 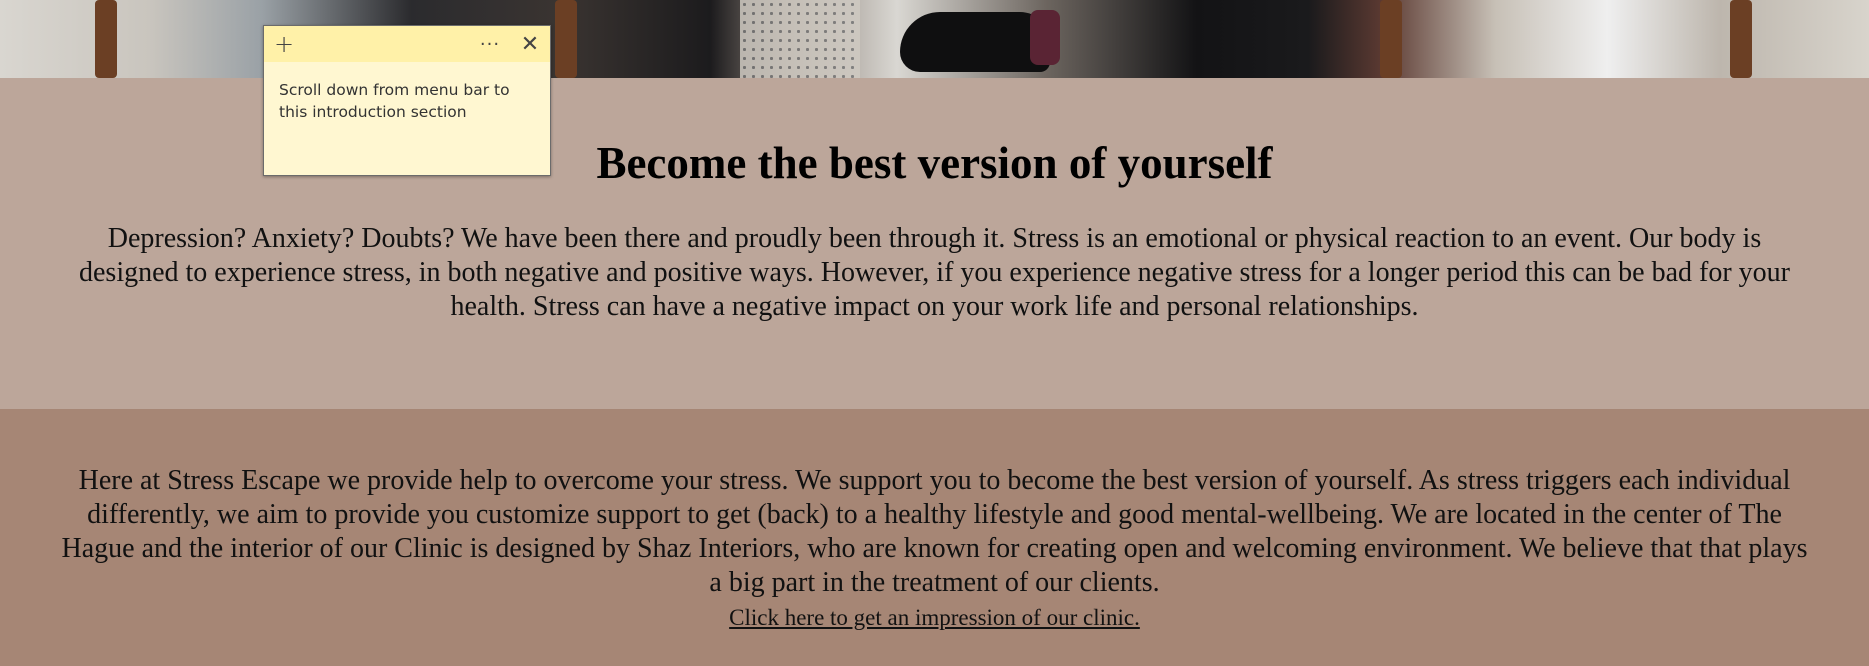 I want to click on patterned-fabric-image, so click(x=800, y=39).